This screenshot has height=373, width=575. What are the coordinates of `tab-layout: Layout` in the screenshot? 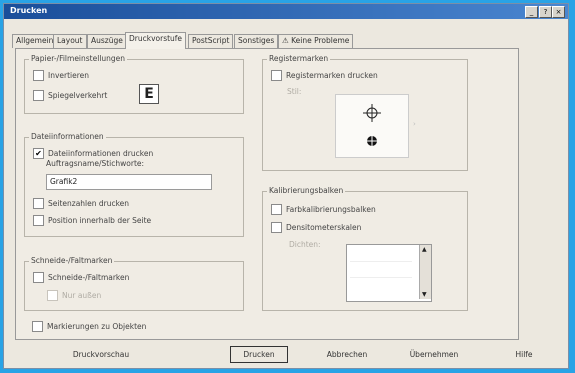 It's located at (70, 41).